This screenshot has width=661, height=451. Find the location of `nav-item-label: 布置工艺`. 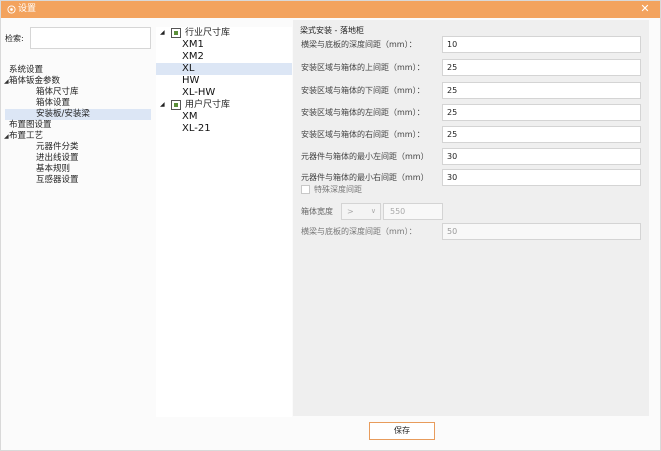

nav-item-label: 布置工艺 is located at coordinates (26, 136).